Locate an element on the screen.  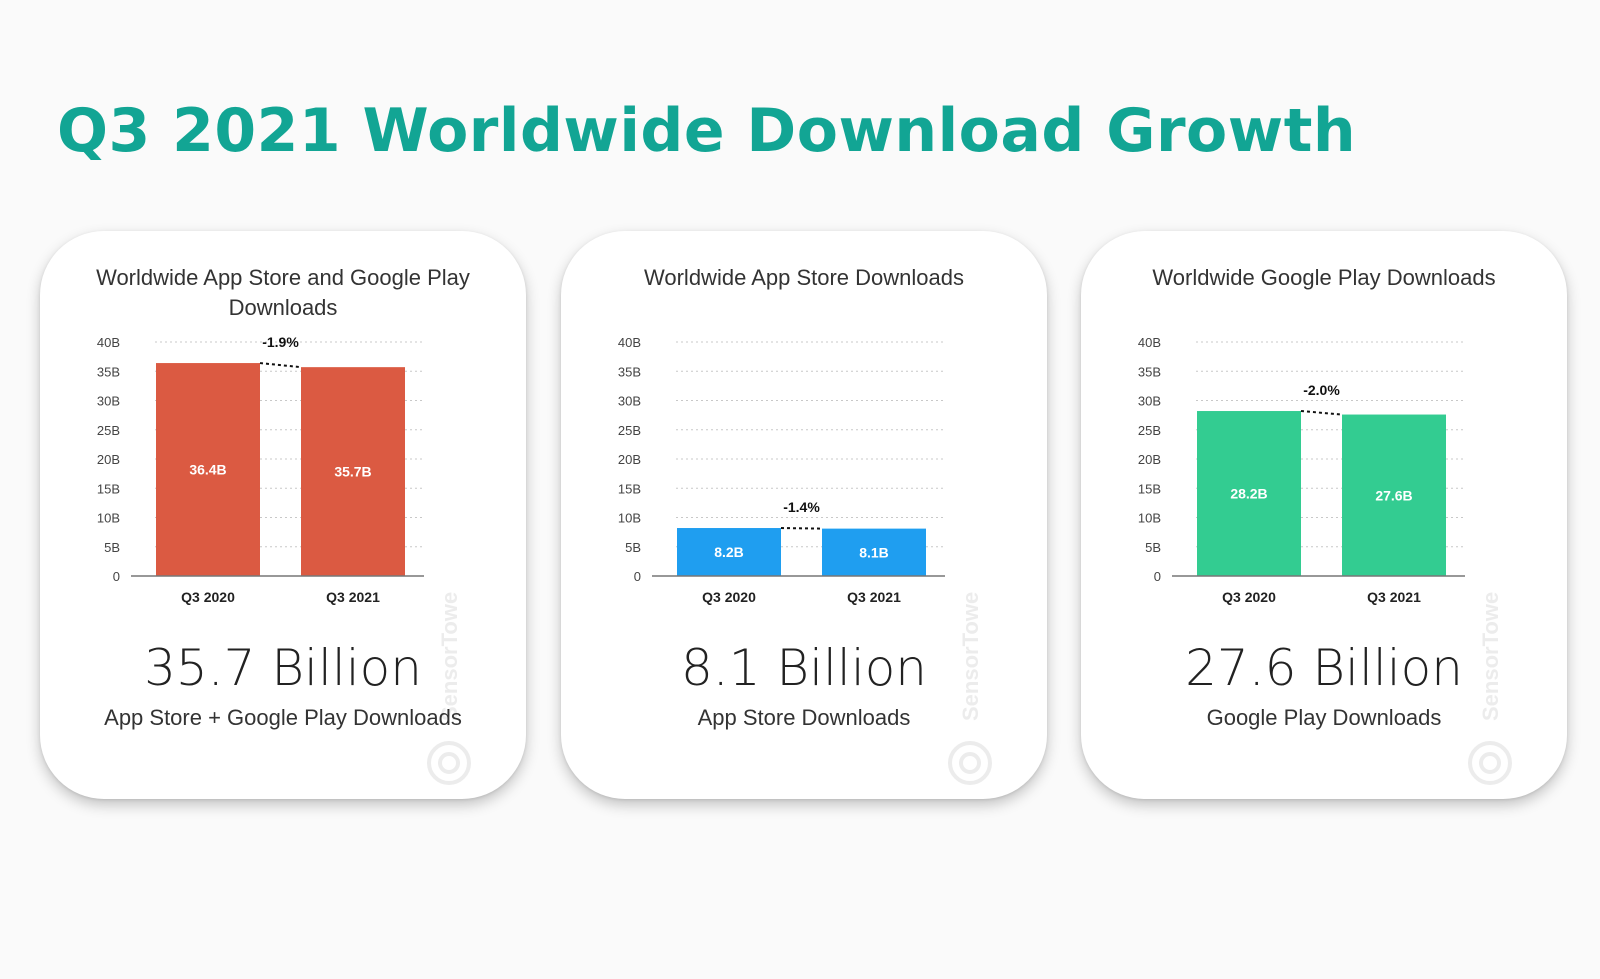
bar-data-label: 35.7B is located at coordinates (352, 472).